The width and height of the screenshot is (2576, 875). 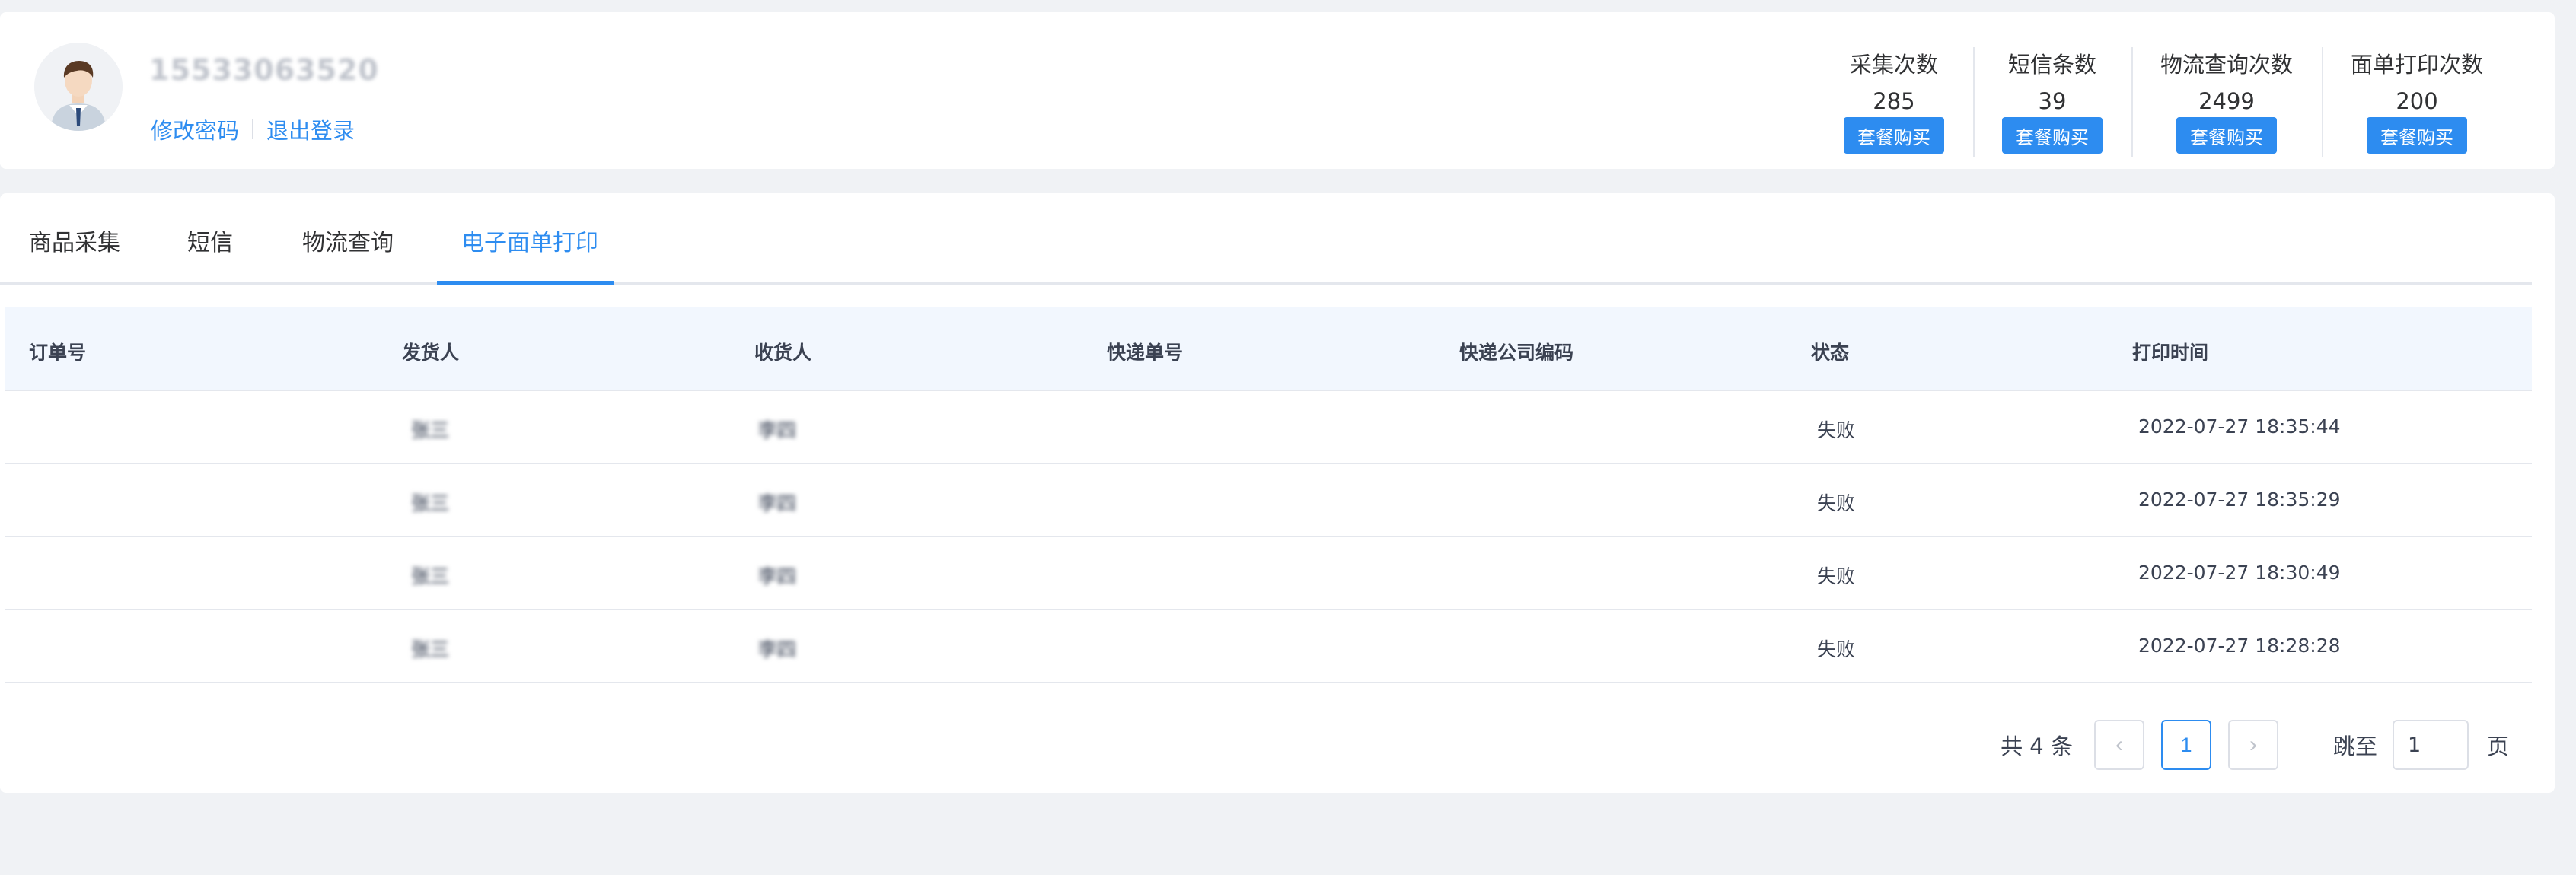 What do you see at coordinates (1516, 353) in the screenshot?
I see `col-company-code: 快递公司编码` at bounding box center [1516, 353].